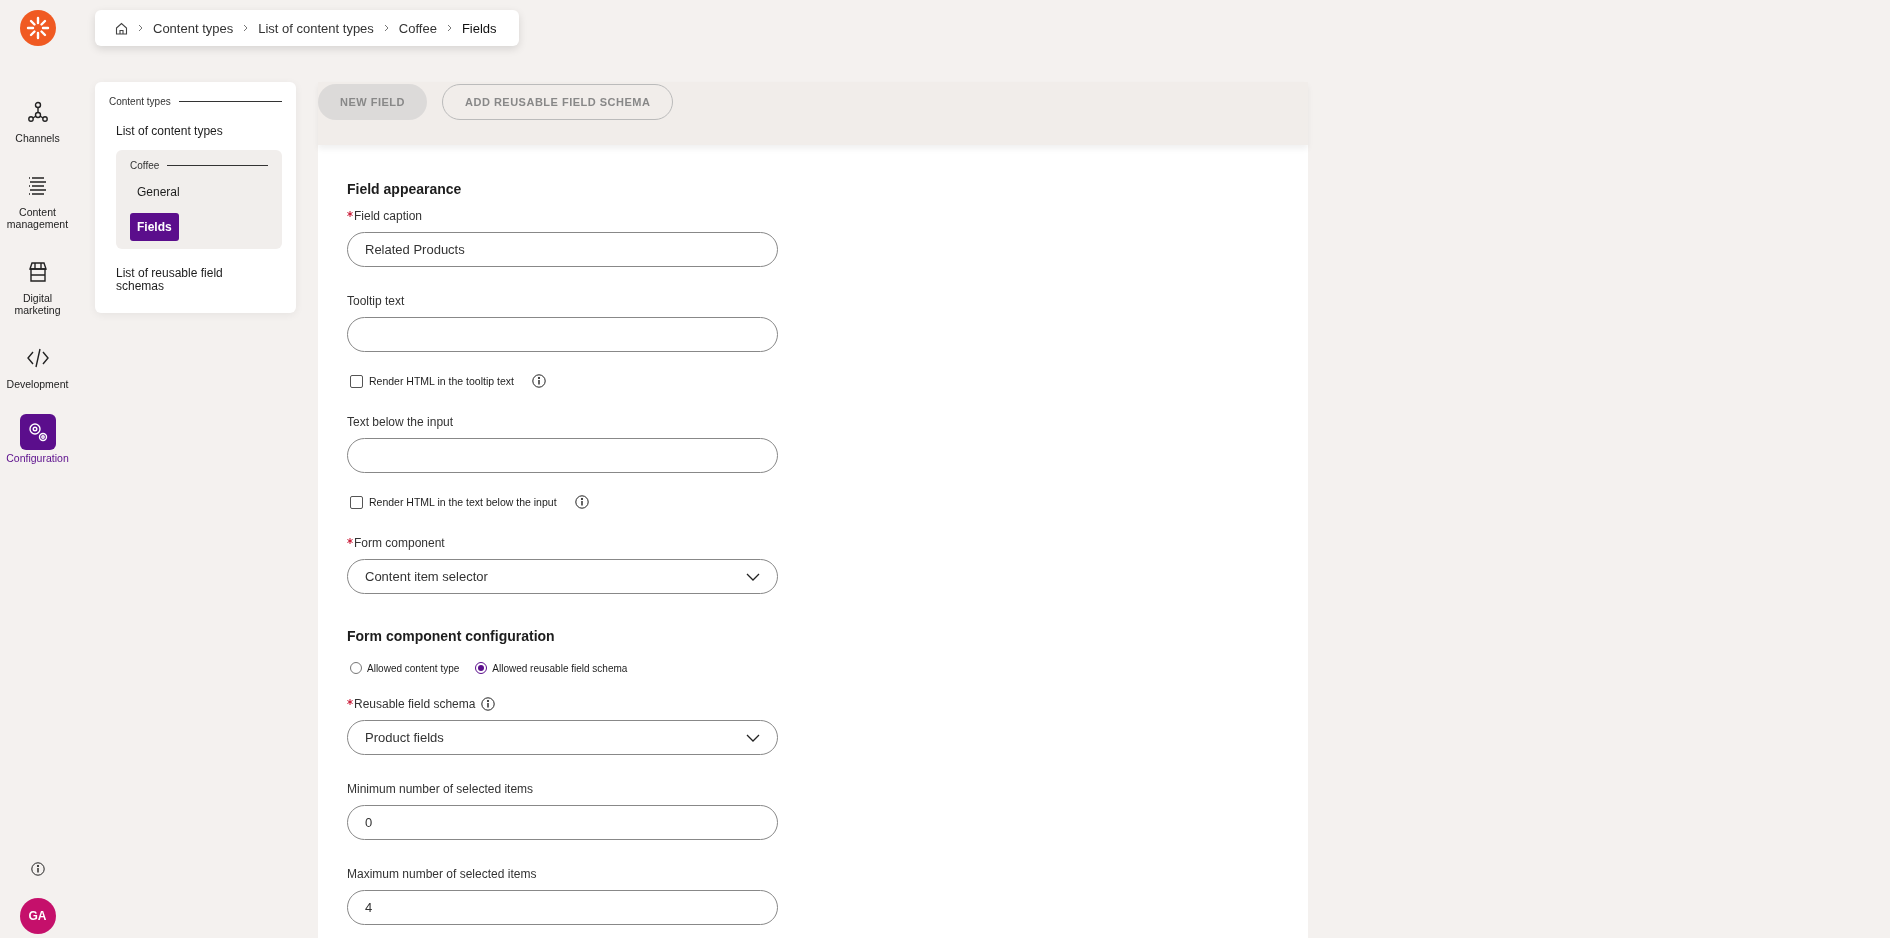  I want to click on nav-item: Content management, so click(37, 199).